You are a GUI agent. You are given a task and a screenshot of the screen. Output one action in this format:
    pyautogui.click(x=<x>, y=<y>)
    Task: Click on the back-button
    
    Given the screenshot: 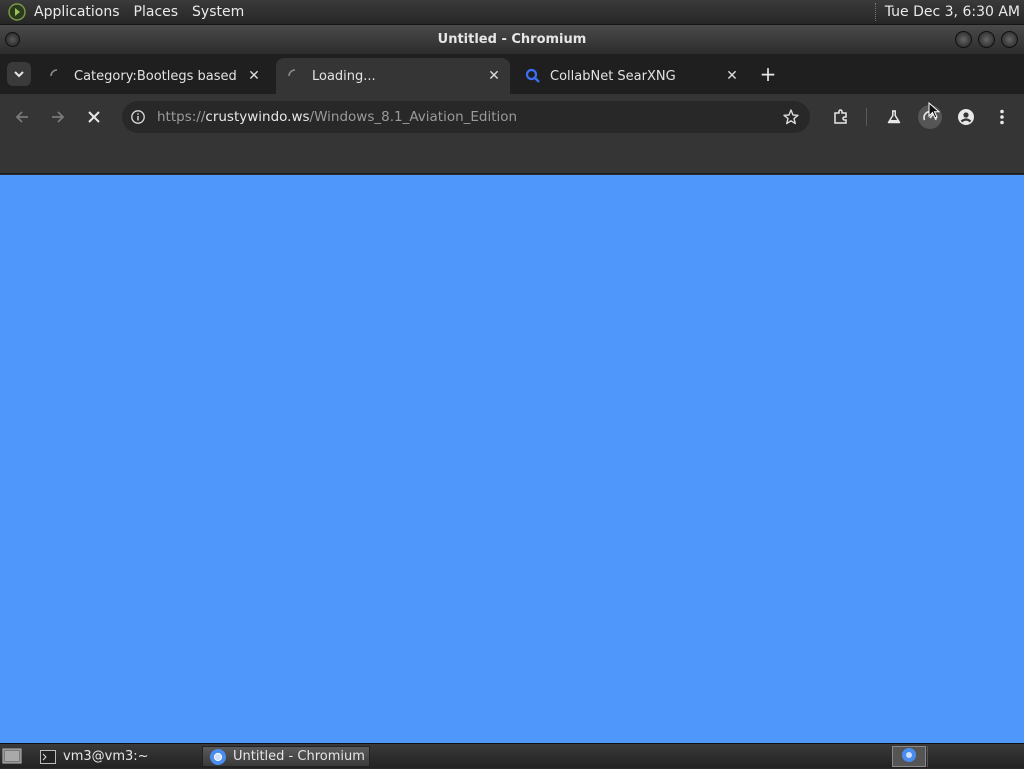 What is the action you would take?
    pyautogui.click(x=22, y=117)
    